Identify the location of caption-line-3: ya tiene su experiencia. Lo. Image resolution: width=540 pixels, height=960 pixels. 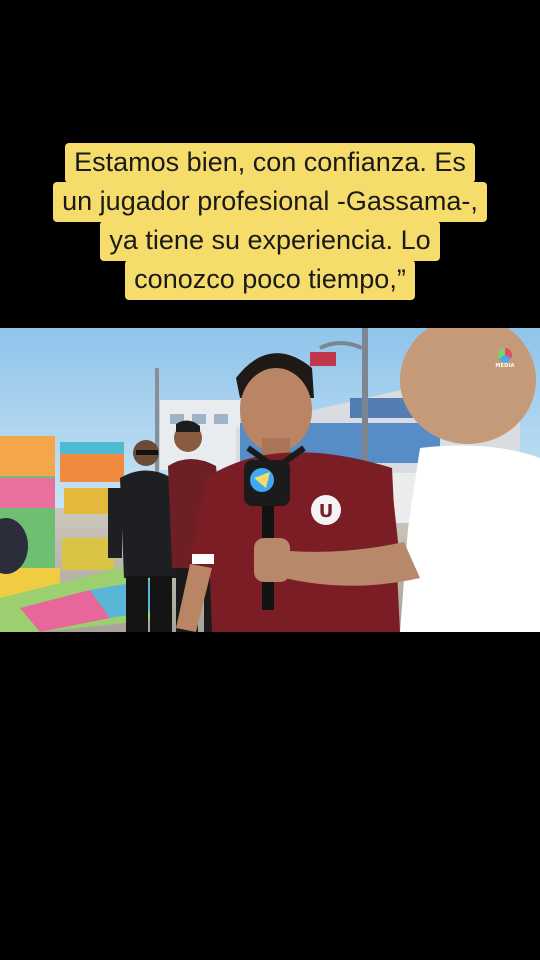
(270, 241).